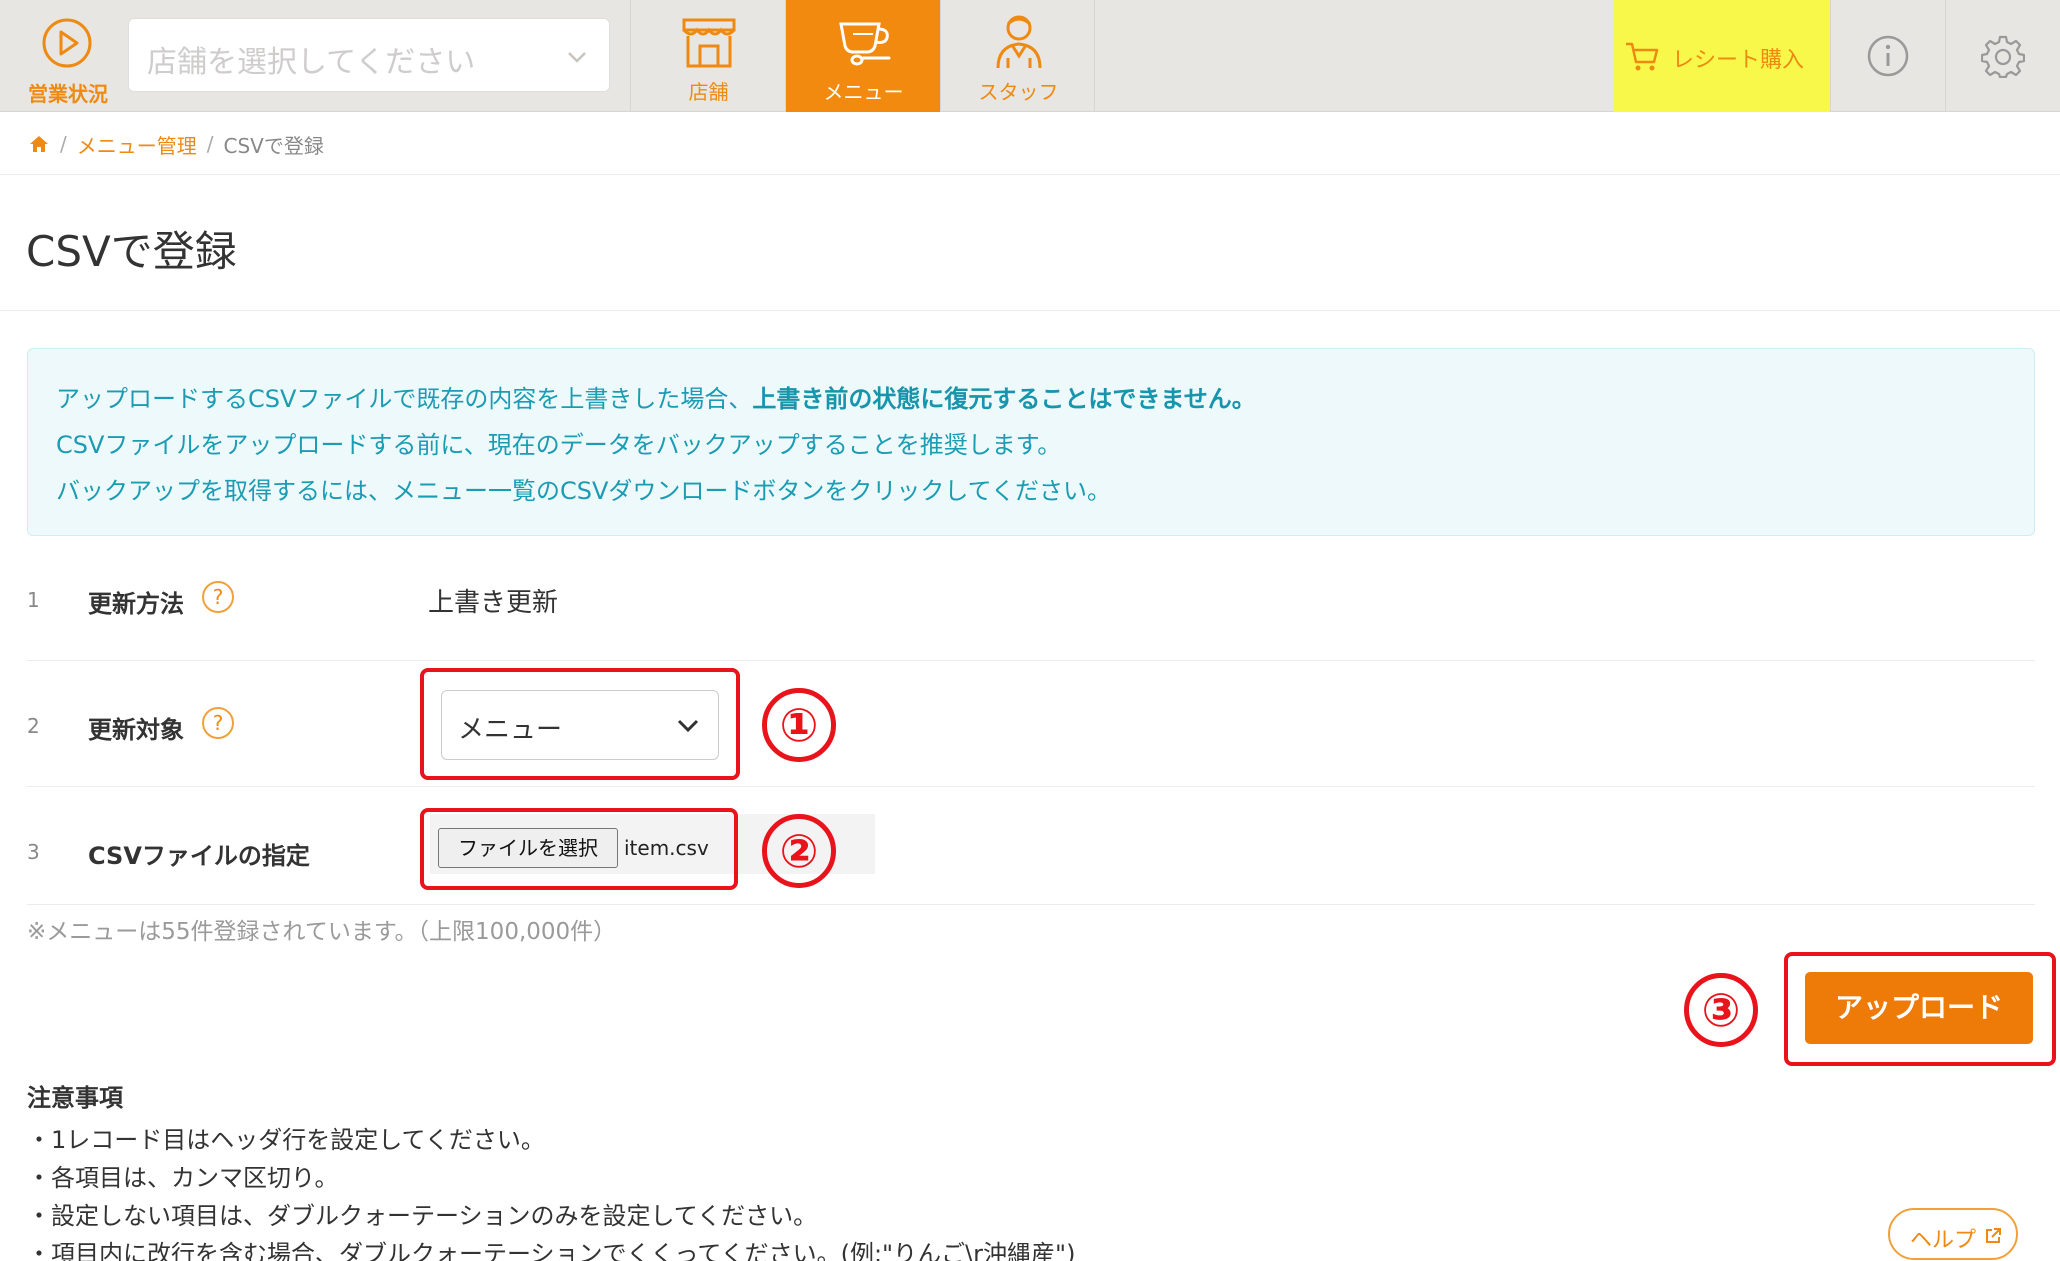 This screenshot has height=1261, width=2060. I want to click on update-method-value: 上書き更新, so click(493, 603).